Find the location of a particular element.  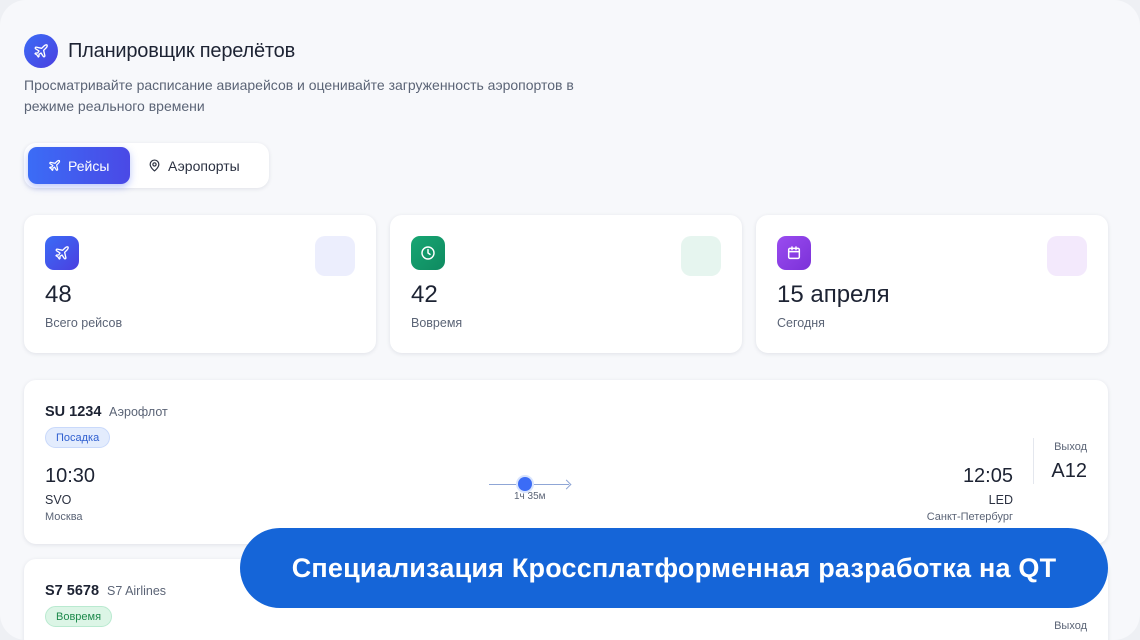

divider is located at coordinates (1033, 461).